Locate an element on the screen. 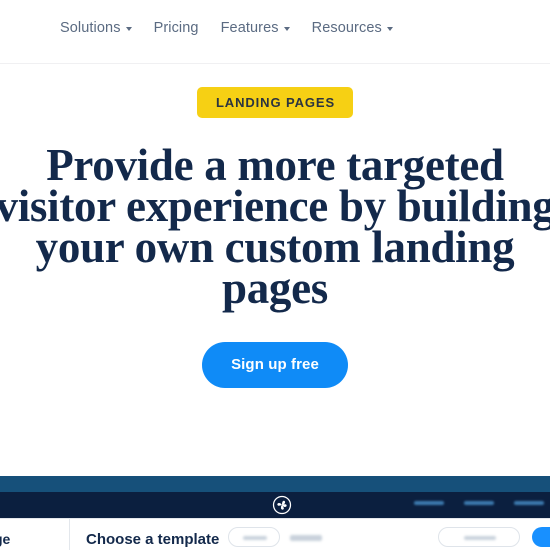  nav-item-label: Pricing is located at coordinates (176, 28).